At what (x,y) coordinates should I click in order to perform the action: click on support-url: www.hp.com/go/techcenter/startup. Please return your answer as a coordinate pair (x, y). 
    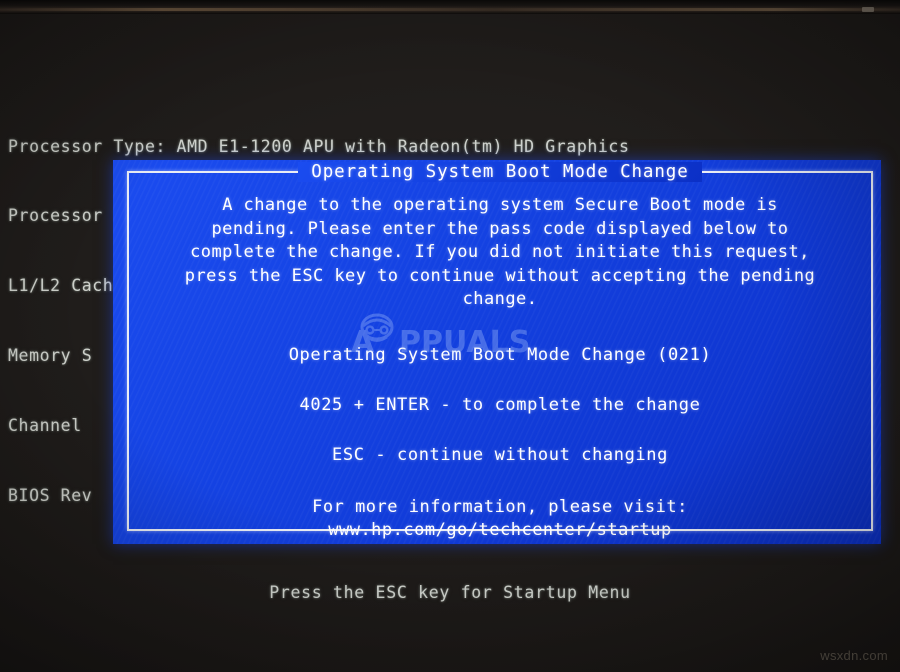
    Looking at the image, I should click on (500, 530).